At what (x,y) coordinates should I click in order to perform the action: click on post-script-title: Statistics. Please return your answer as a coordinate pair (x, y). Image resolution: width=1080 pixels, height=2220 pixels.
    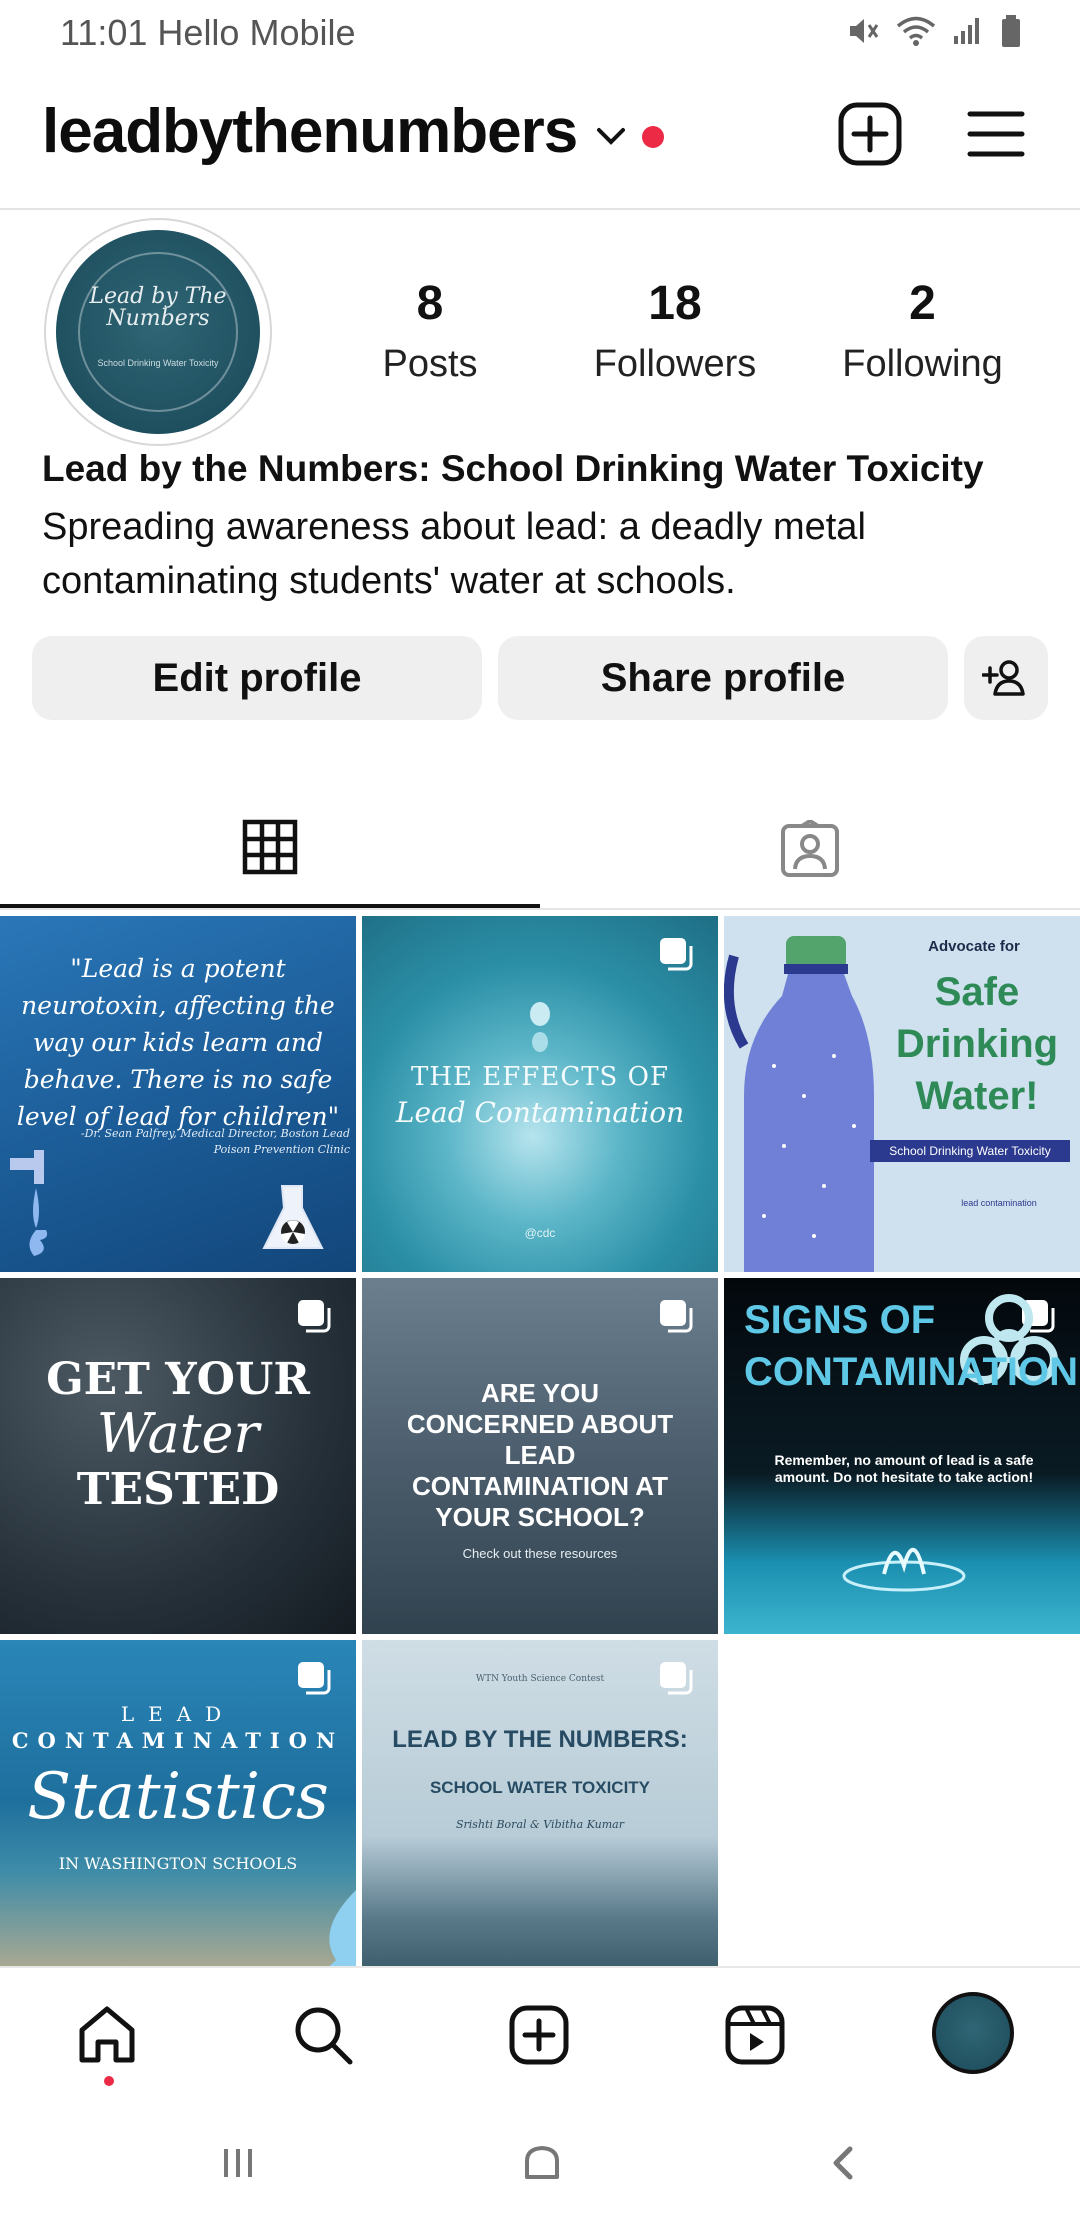
    Looking at the image, I should click on (178, 1797).